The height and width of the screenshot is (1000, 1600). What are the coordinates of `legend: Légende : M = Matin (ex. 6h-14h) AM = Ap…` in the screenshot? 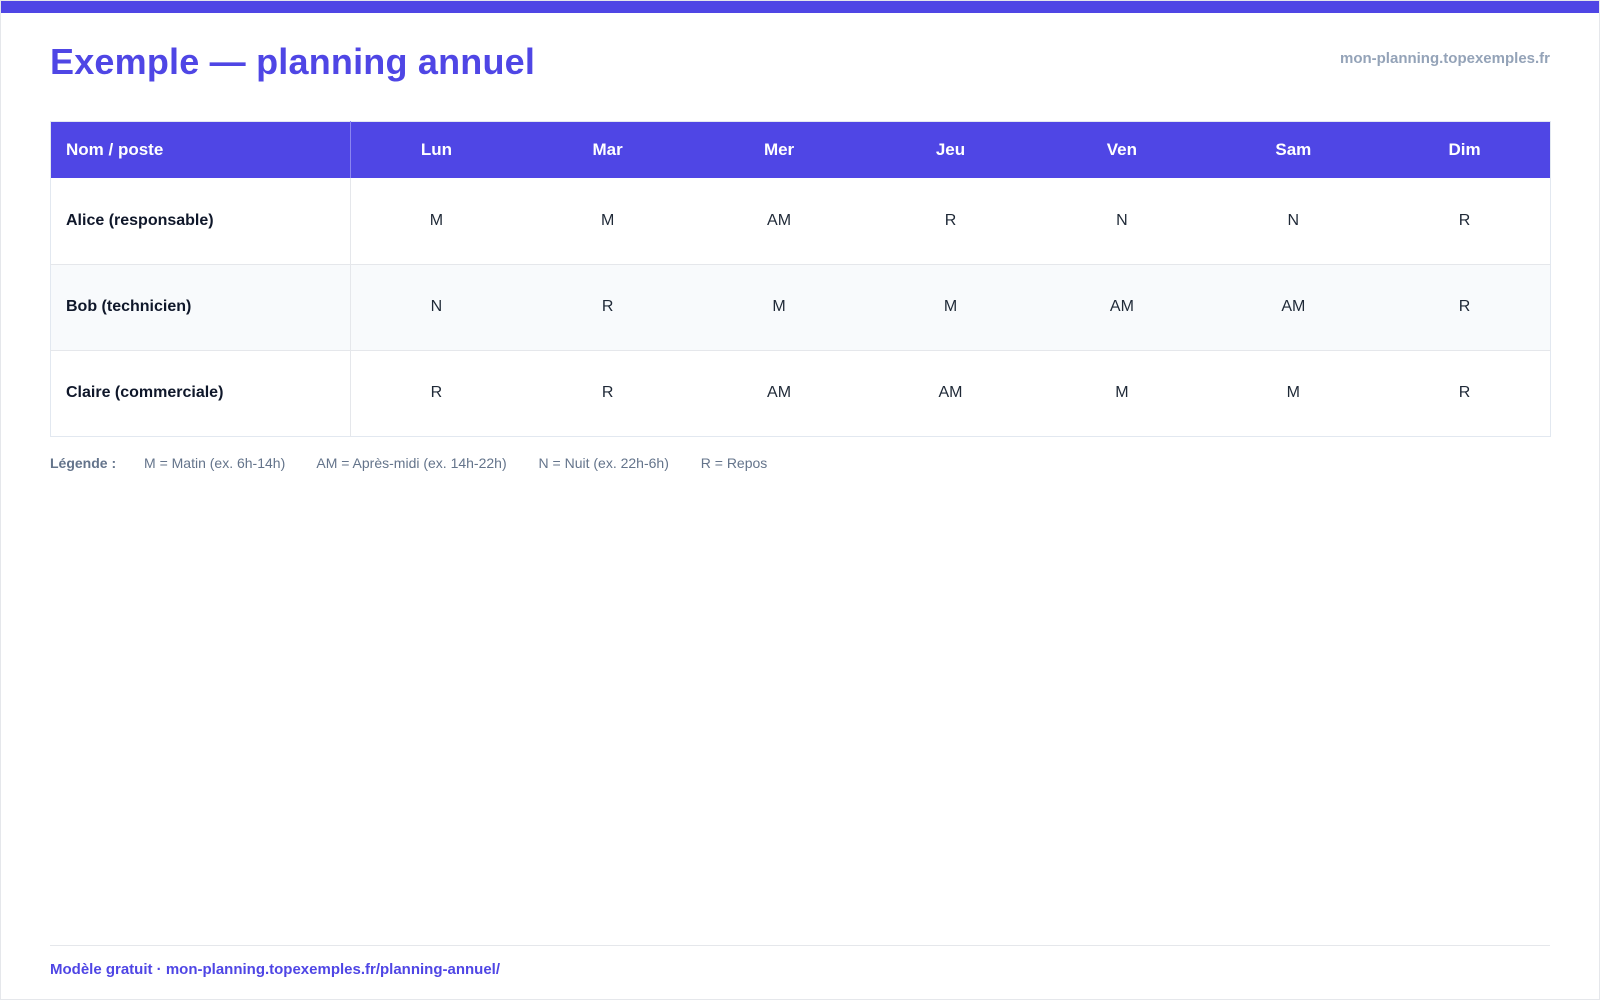 It's located at (422, 463).